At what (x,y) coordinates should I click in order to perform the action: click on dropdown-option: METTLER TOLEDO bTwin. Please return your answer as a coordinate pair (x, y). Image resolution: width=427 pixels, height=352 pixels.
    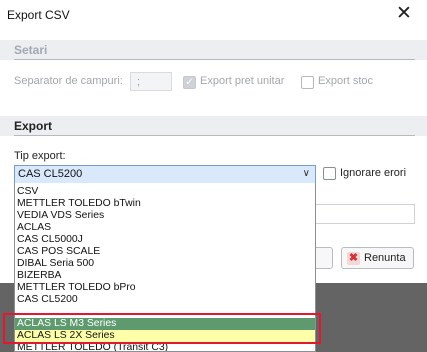
    Looking at the image, I should click on (165, 204).